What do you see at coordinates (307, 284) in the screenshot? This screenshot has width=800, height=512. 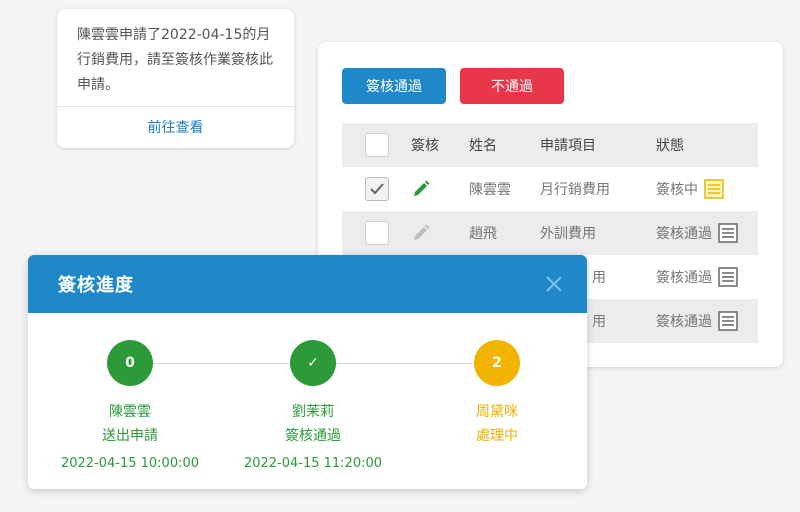 I see `dialog-header: 簽核進度` at bounding box center [307, 284].